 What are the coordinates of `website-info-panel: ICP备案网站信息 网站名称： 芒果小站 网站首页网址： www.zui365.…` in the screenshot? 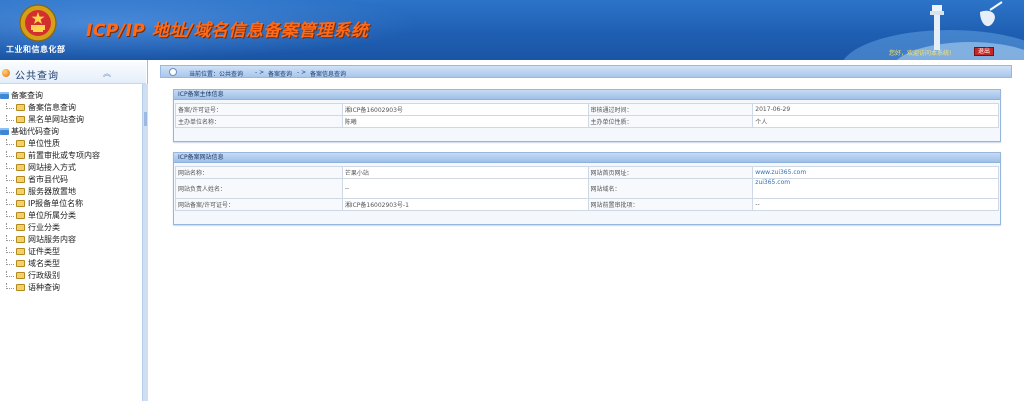 It's located at (587, 188).